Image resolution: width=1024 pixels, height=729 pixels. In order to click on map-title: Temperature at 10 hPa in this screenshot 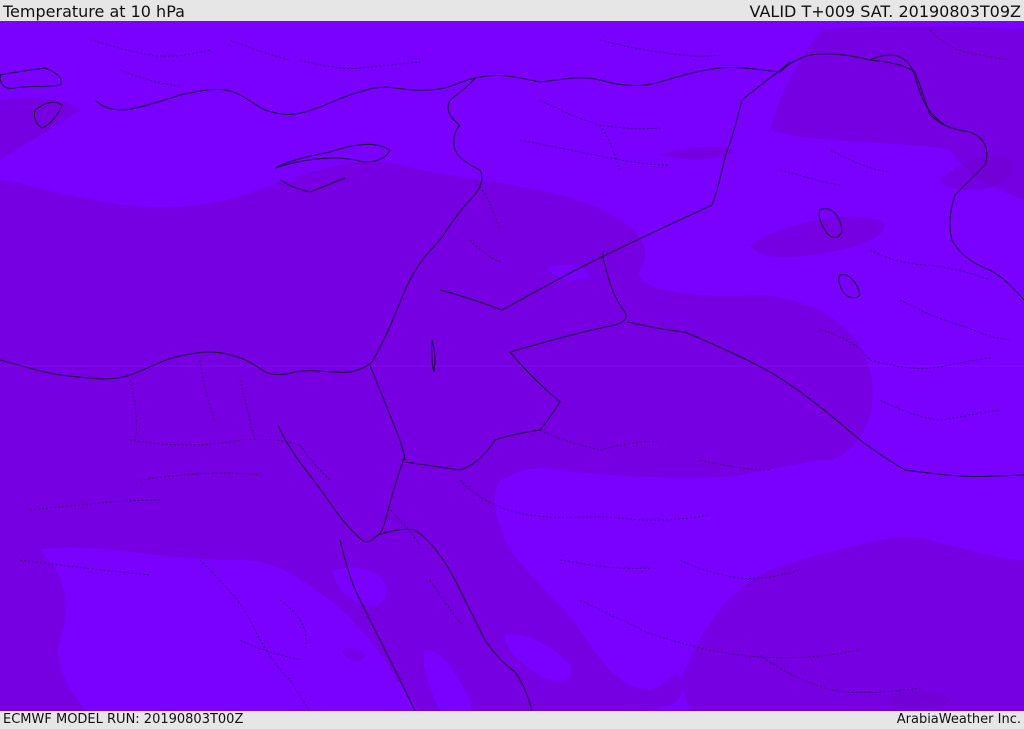, I will do `click(94, 11)`.